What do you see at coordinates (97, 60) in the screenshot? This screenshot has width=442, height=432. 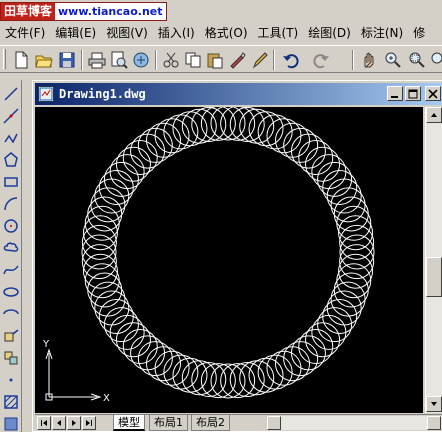 I see `print-icon` at bounding box center [97, 60].